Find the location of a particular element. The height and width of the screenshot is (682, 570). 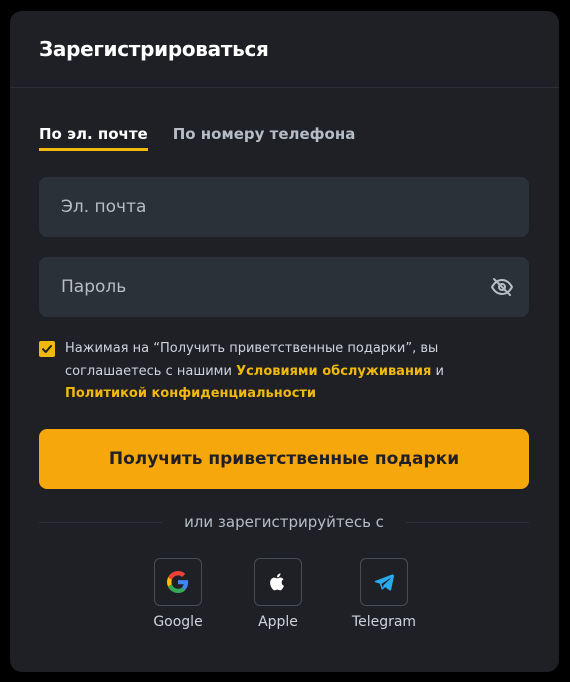

apple-icon is located at coordinates (277, 582).